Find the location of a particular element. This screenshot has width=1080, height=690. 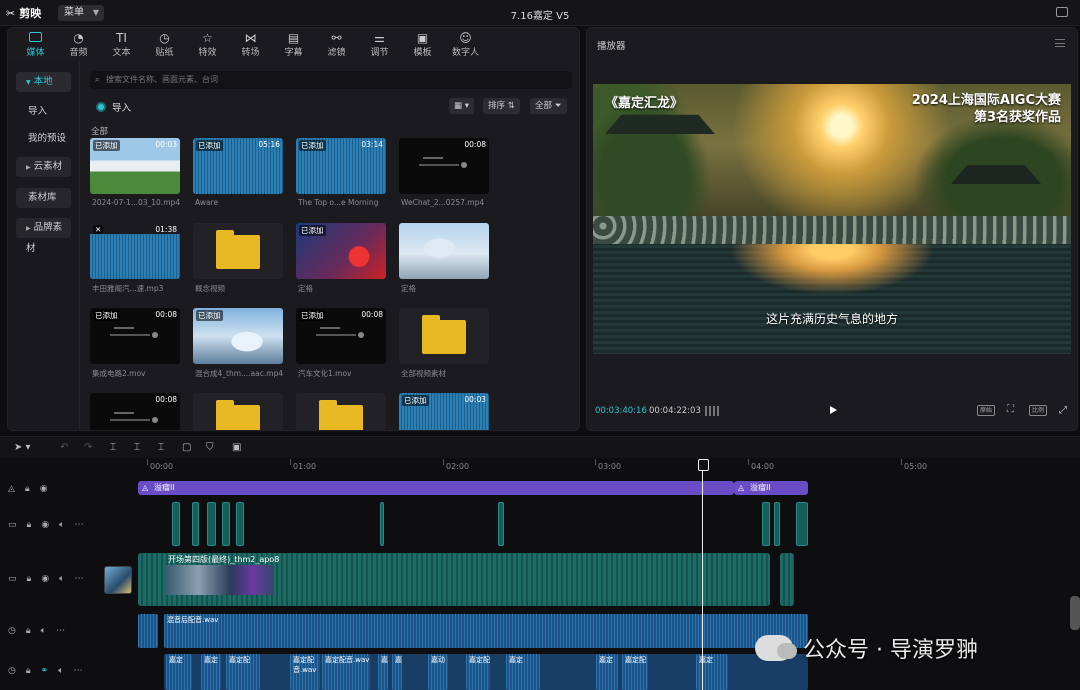

tab-media: 媒体 is located at coordinates (35, 44).